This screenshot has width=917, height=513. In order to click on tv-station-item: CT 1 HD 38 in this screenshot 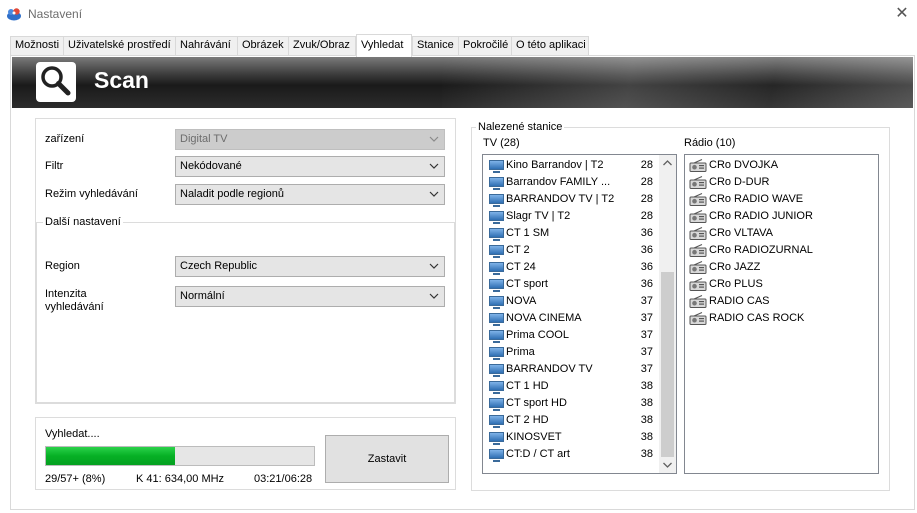, I will do `click(577, 386)`.